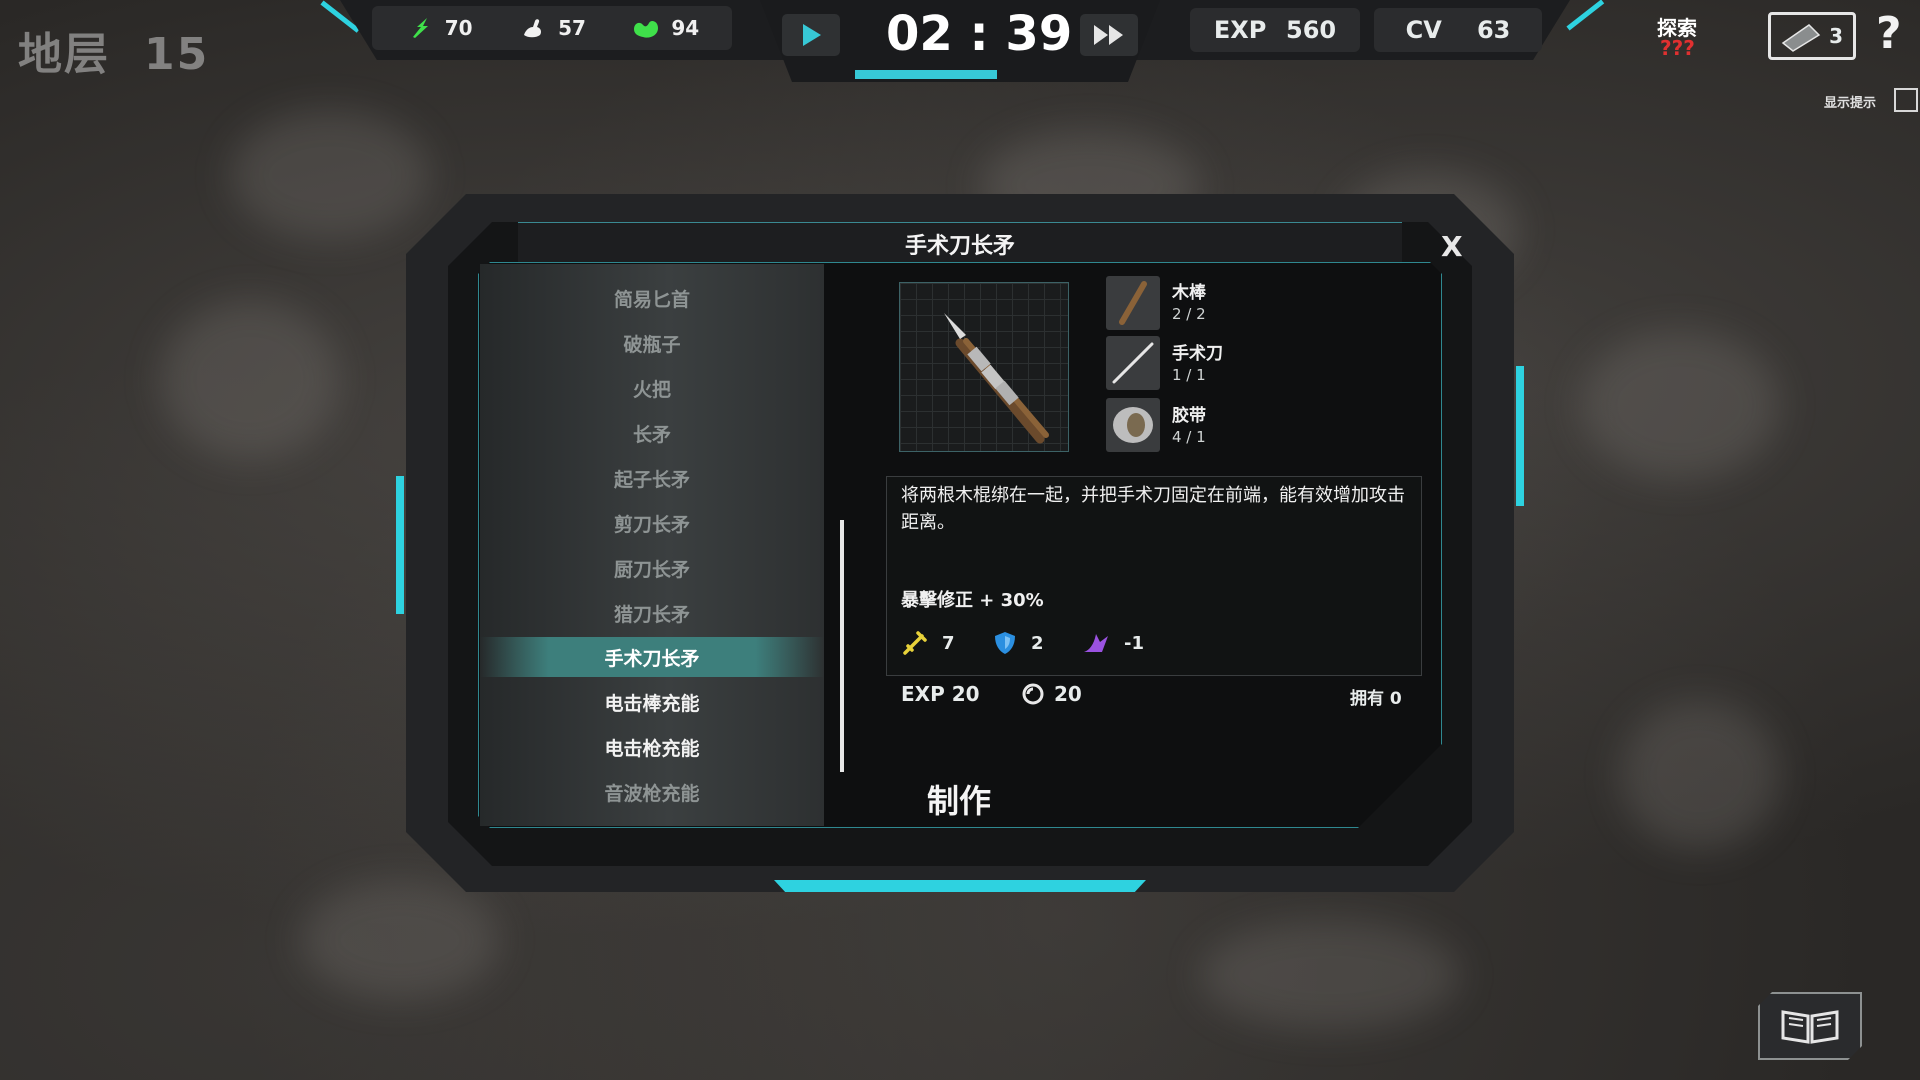 Image resolution: width=1920 pixels, height=1080 pixels. What do you see at coordinates (1850, 103) in the screenshot?
I see `show-hint-label: 显示提示` at bounding box center [1850, 103].